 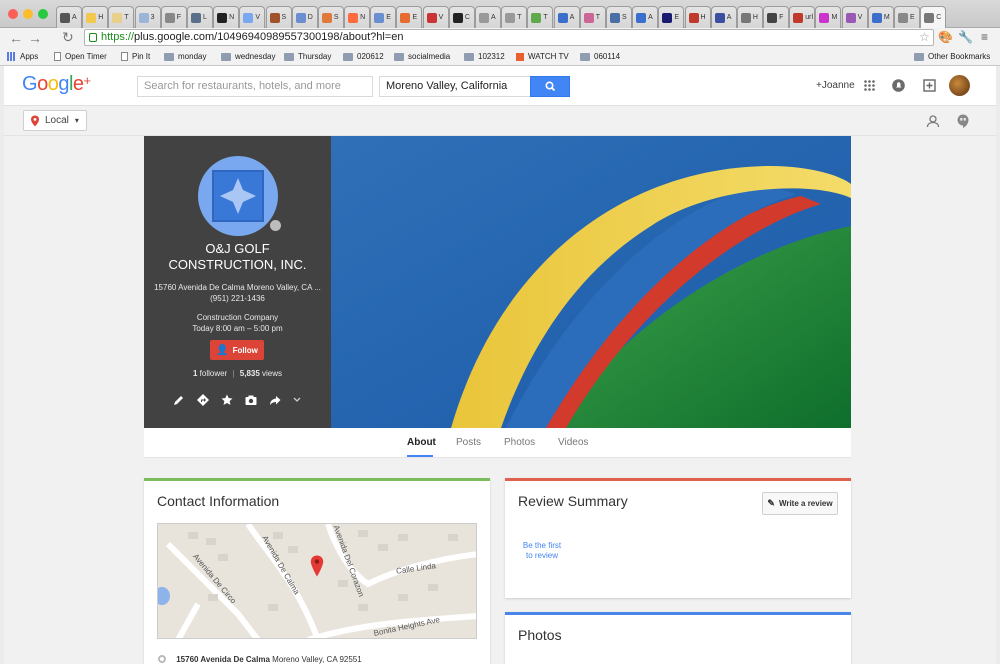 What do you see at coordinates (929, 85) in the screenshot?
I see `share-box-icon` at bounding box center [929, 85].